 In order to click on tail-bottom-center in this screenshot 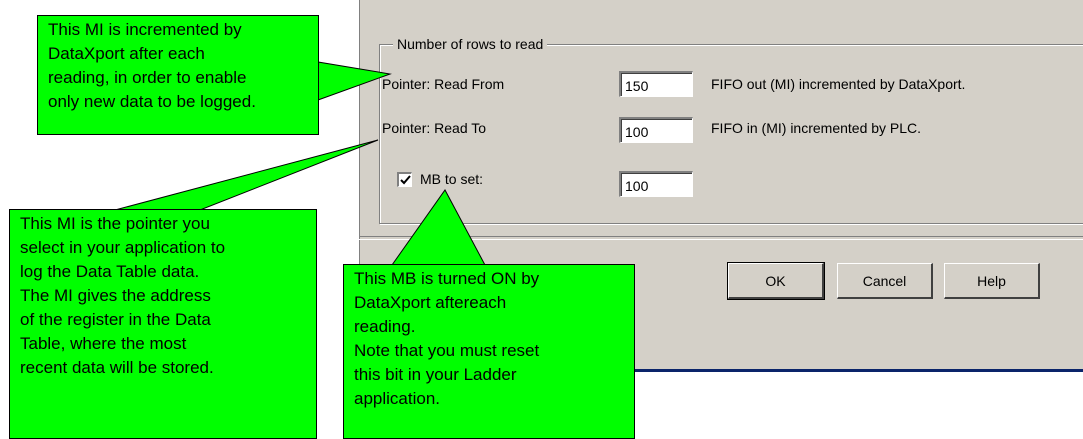, I will do `click(438, 227)`.